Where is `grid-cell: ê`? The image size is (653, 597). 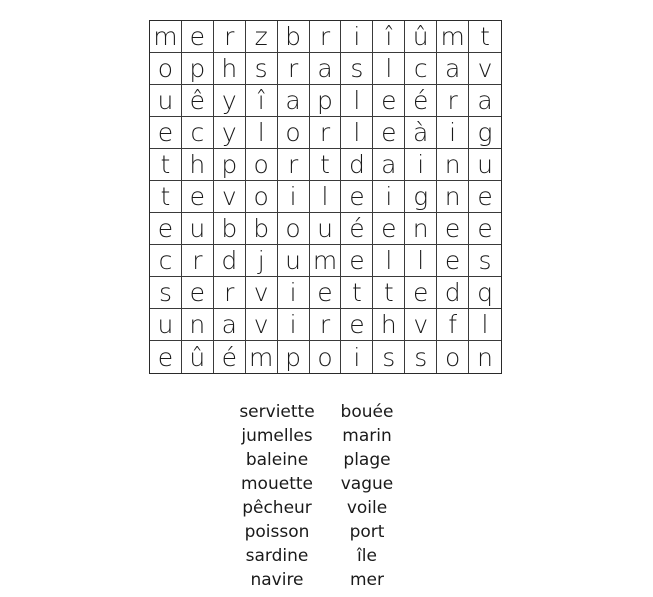
grid-cell: ê is located at coordinates (197, 101).